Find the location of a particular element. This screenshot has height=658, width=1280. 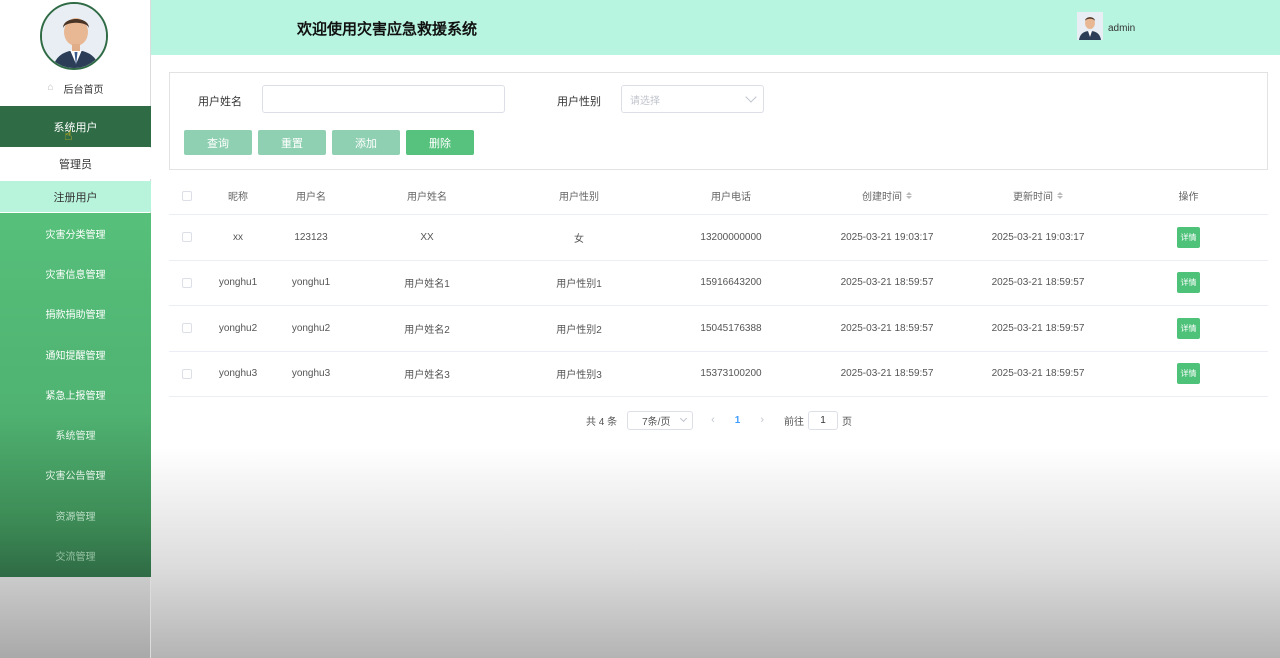

sidebar-item-notification: 通知提醒管理 is located at coordinates (75, 354).